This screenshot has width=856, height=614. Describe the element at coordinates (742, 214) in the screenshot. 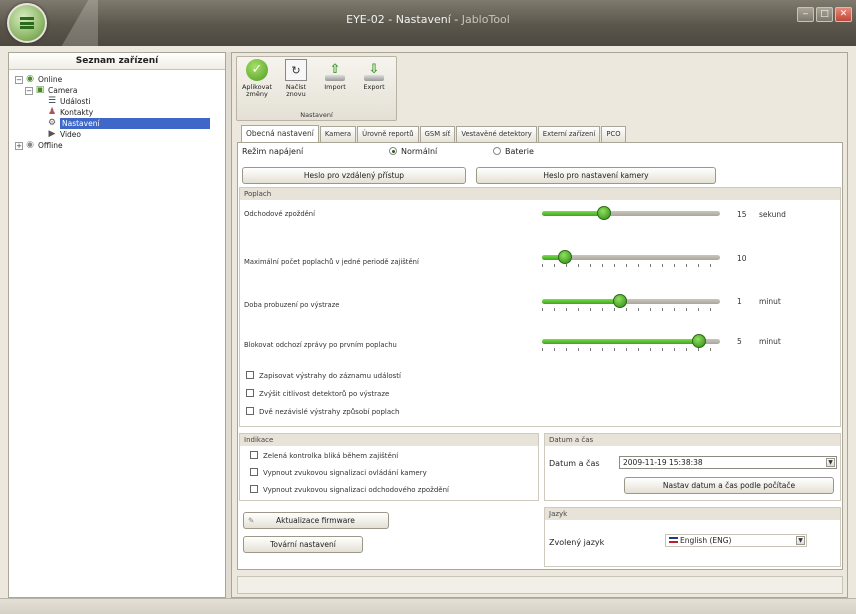

I see `exit-delay-value: 15` at that location.